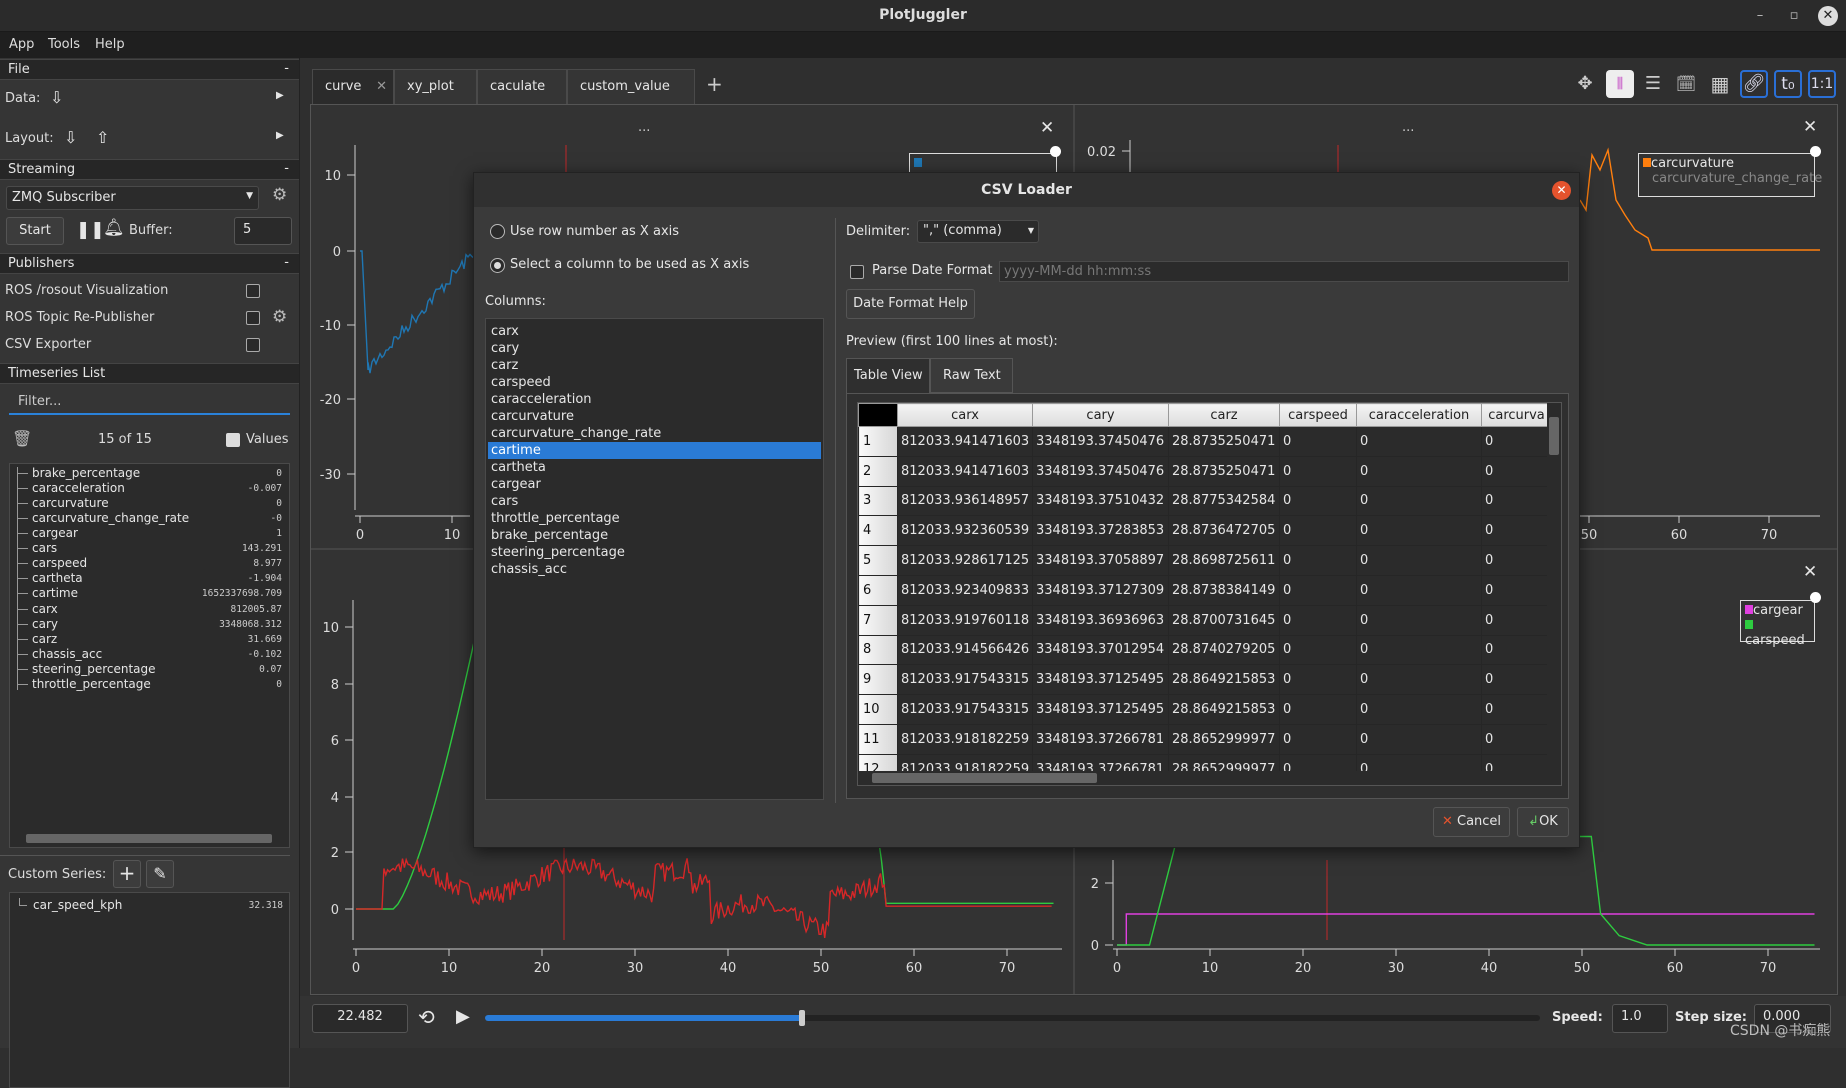 This screenshot has width=1846, height=1088. I want to click on speed-spinbox: 1.0, so click(1640, 1018).